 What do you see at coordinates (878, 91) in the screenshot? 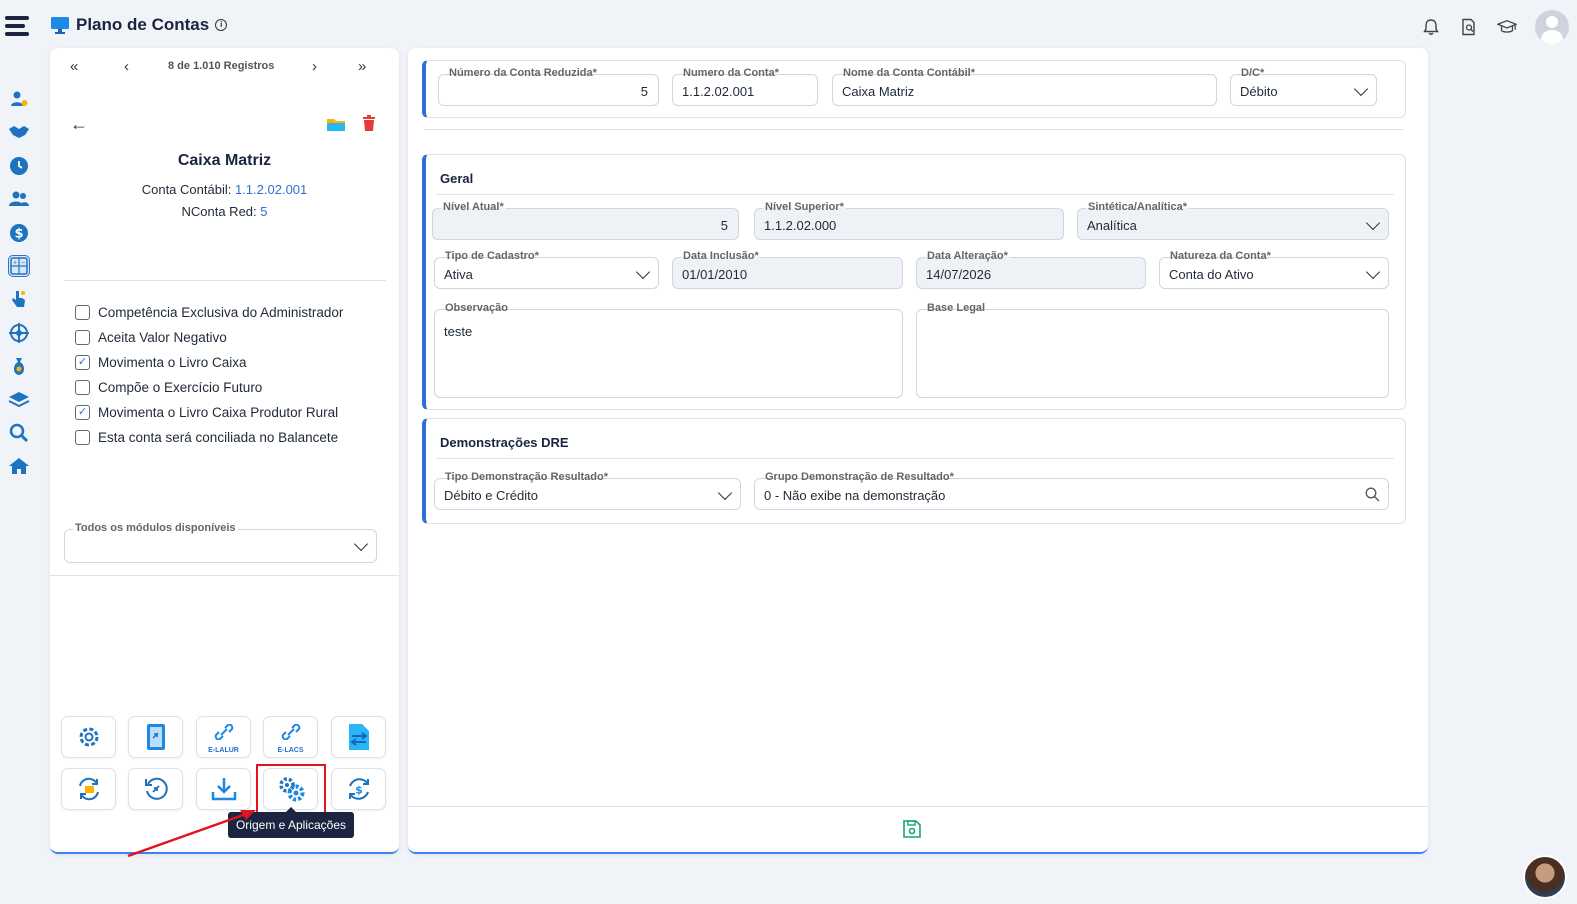
I see `nome-conta-value: Caixa Matriz` at bounding box center [878, 91].